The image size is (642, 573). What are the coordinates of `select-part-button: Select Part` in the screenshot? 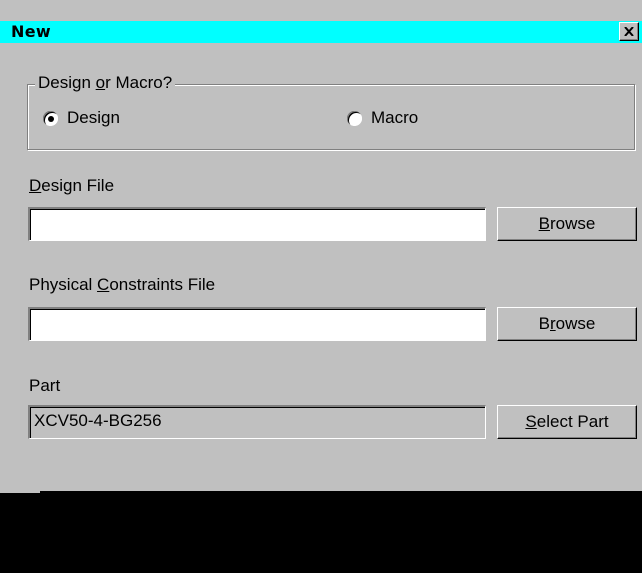 It's located at (567, 422).